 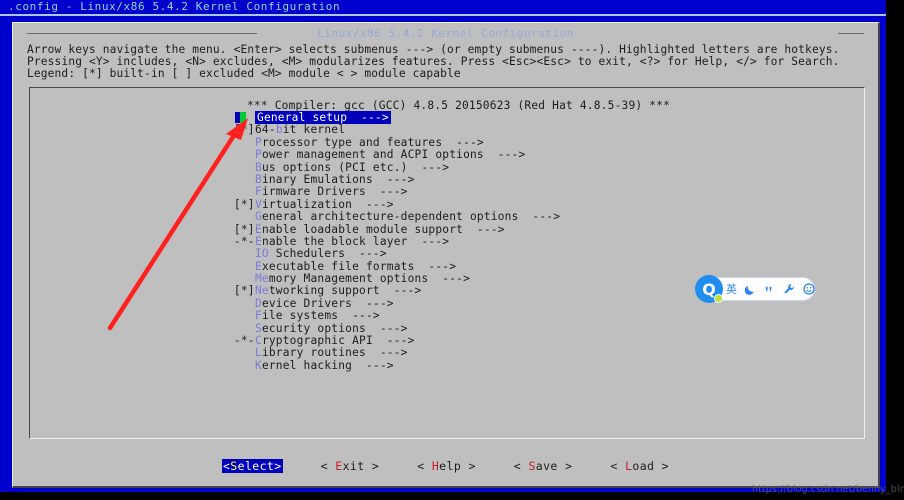 I want to click on select-button: <Select>, so click(x=252, y=466).